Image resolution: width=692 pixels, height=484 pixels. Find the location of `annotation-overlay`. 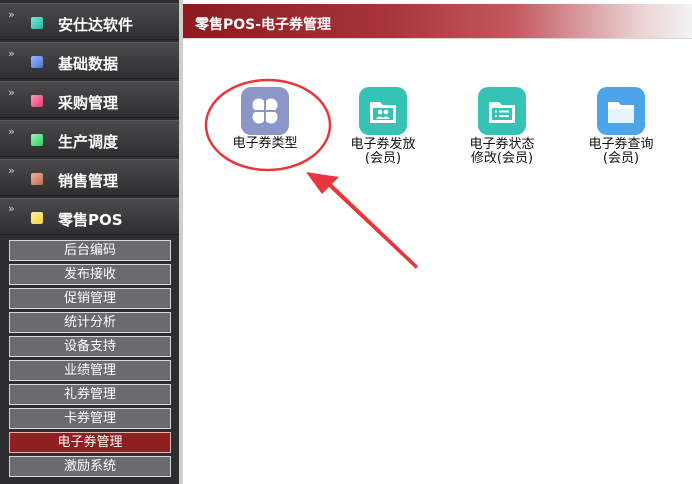

annotation-overlay is located at coordinates (311, 173).